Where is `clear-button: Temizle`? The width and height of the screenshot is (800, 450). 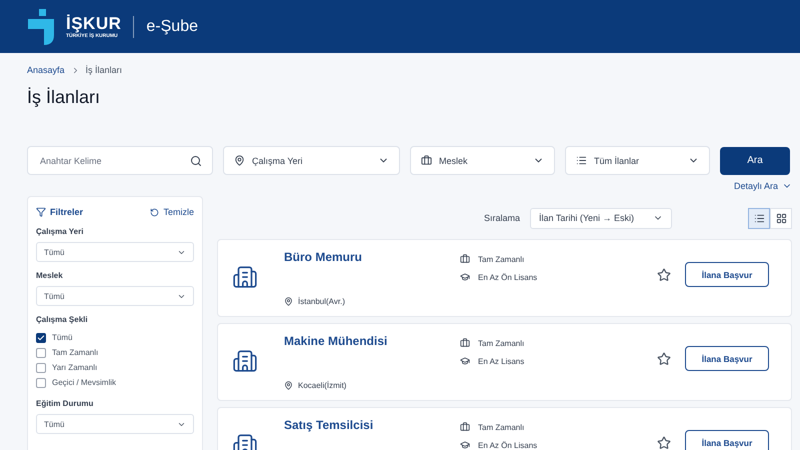
clear-button: Temizle is located at coordinates (172, 212).